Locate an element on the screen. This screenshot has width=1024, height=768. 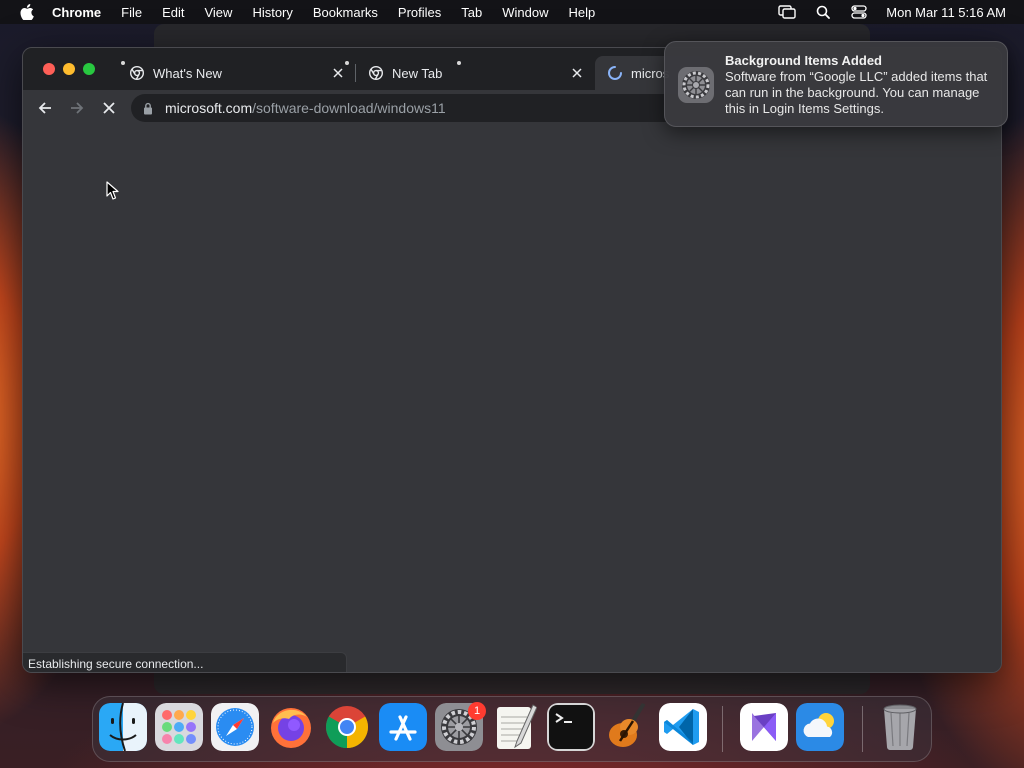
firefox-icon is located at coordinates (291, 727).